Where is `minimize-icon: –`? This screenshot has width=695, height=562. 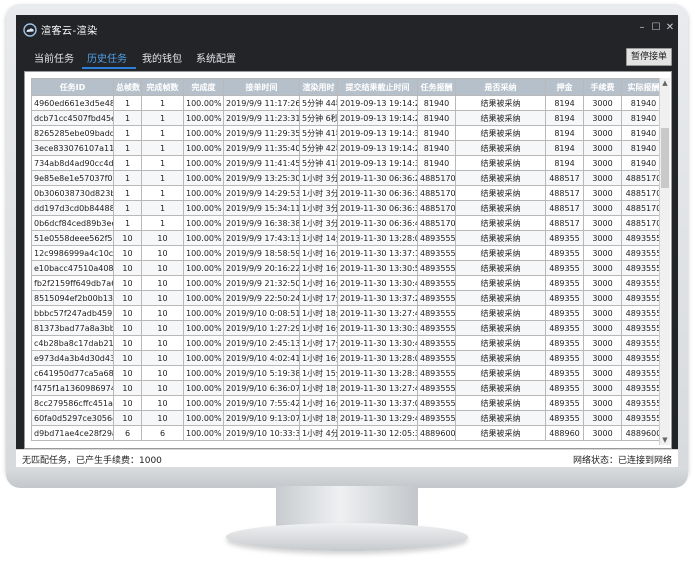 minimize-icon: – is located at coordinates (642, 28).